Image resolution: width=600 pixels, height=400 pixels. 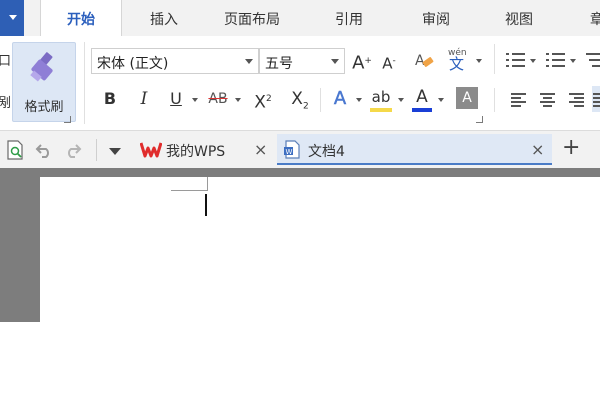 What do you see at coordinates (436, 18) in the screenshot?
I see `tab-review: 审阅` at bounding box center [436, 18].